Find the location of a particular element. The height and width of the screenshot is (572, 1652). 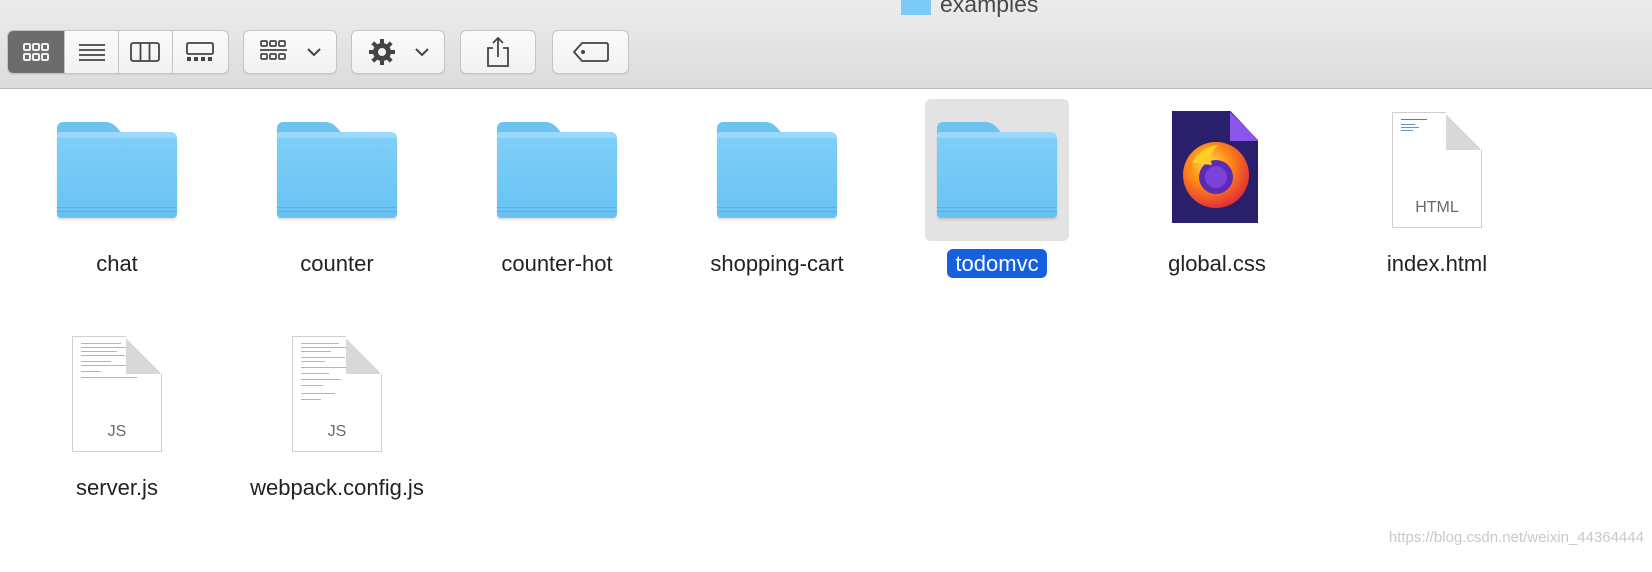

list-view-button is located at coordinates (92, 52).